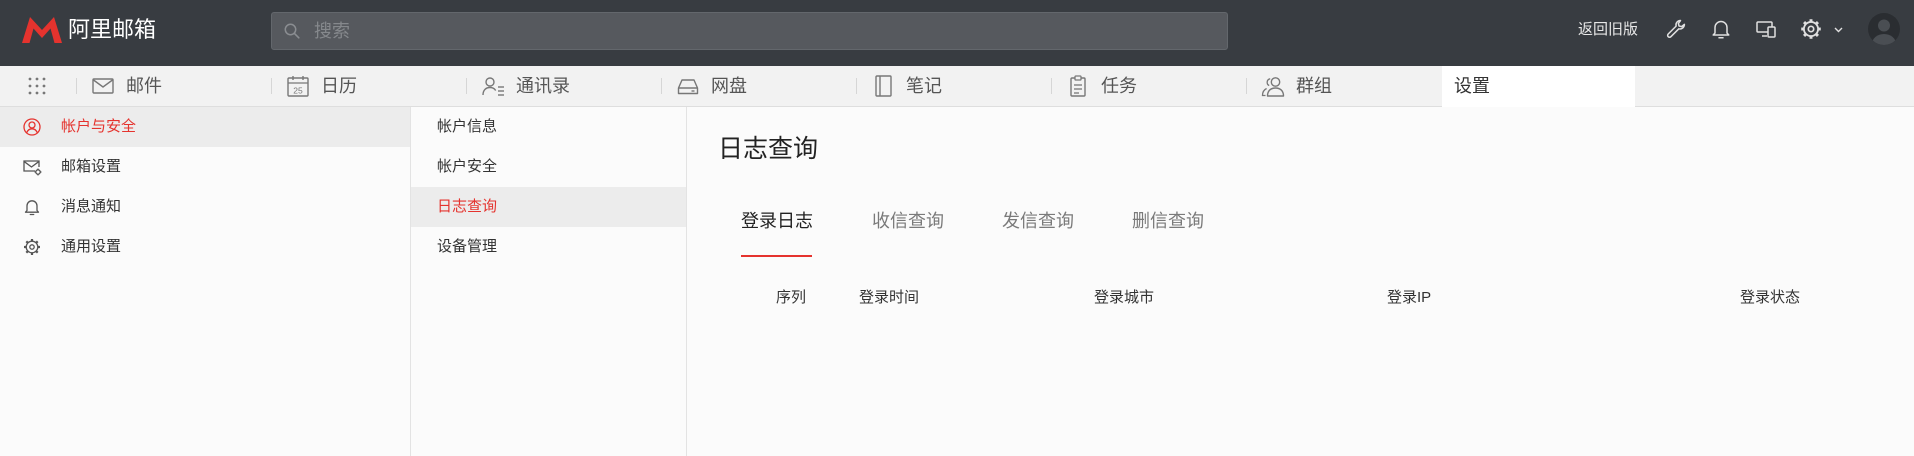  I want to click on column-header-index: 序列, so click(791, 297).